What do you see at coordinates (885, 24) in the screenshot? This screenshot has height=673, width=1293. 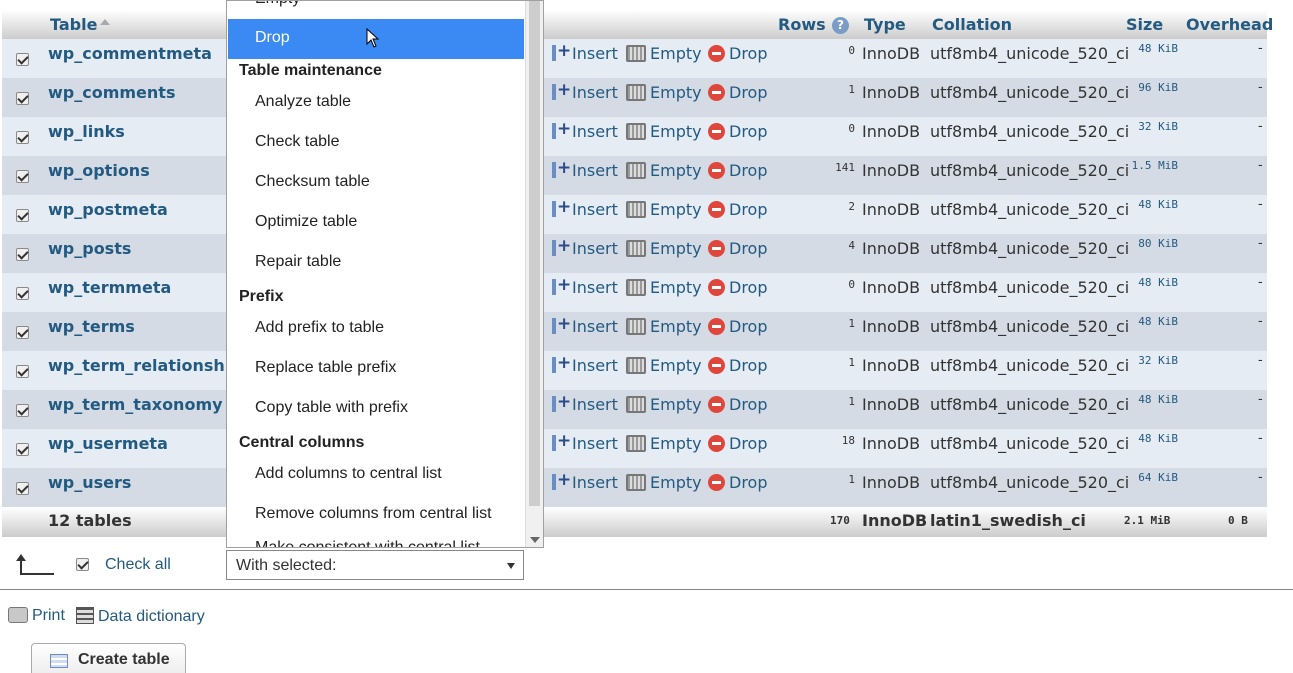 I see `header-type: Type` at bounding box center [885, 24].